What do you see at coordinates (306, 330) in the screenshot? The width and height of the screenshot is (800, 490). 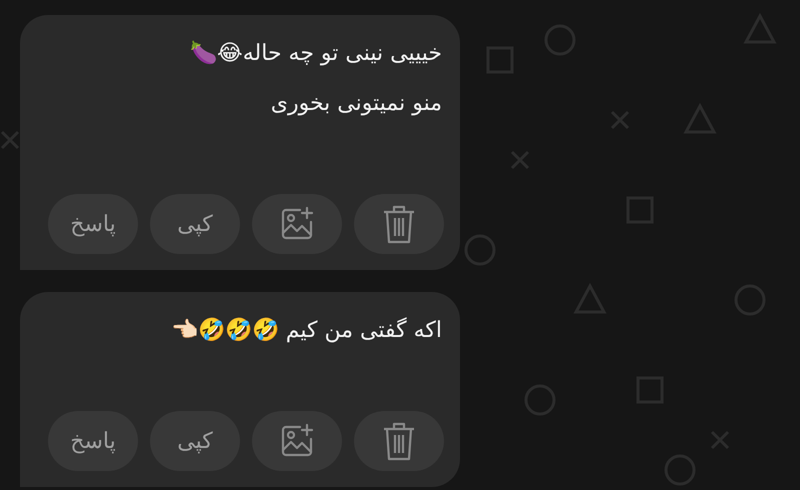 I see `message-text: اکه گفتی من کیم 🤣🤣🤣👈🏻` at bounding box center [306, 330].